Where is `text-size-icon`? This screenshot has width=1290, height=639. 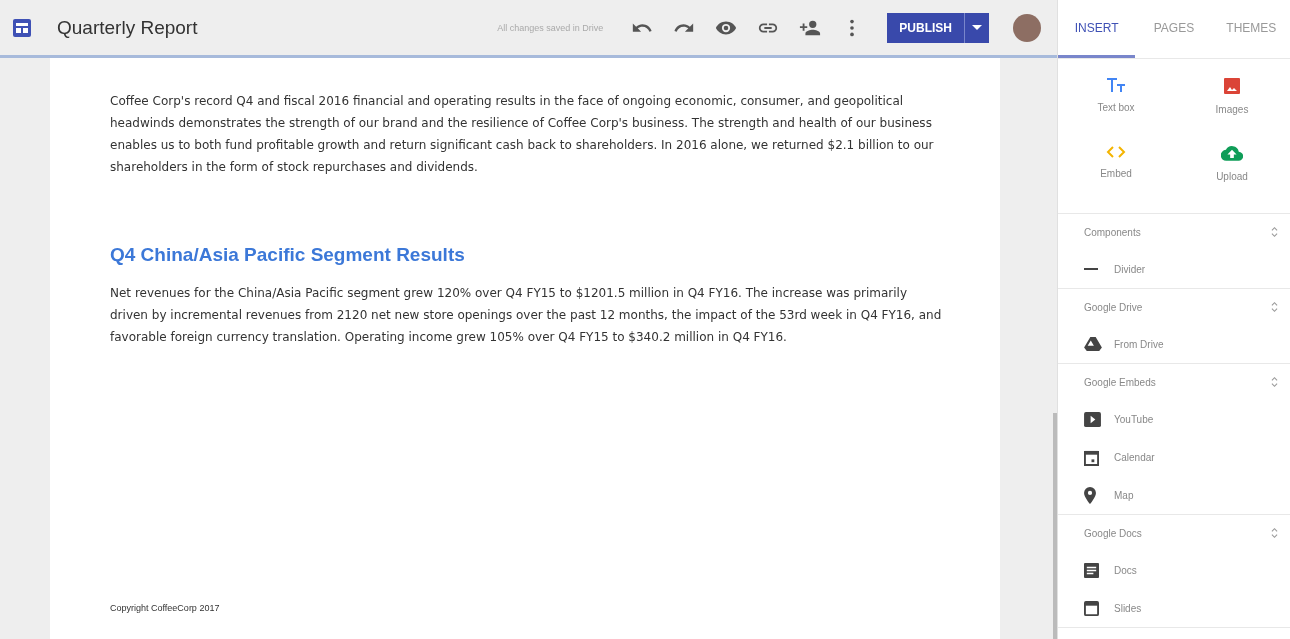
text-size-icon is located at coordinates (1116, 85).